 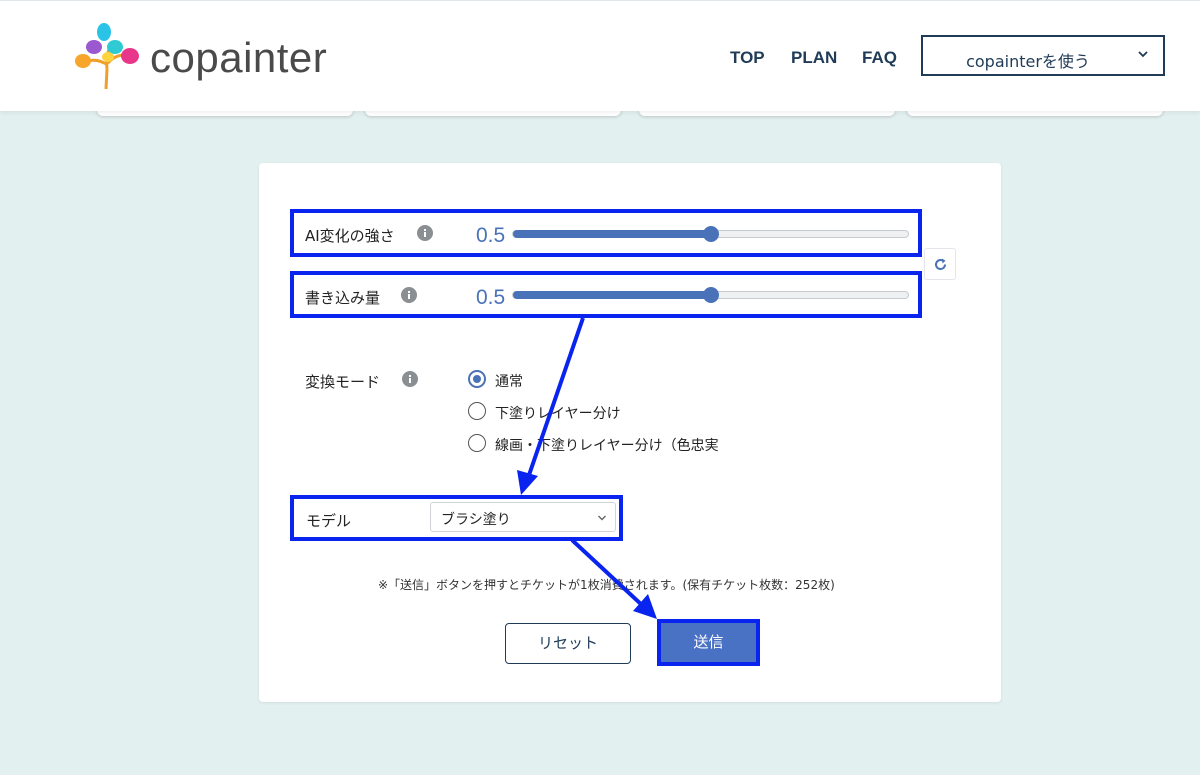 I want to click on nav-plan: PLAN, so click(x=814, y=58).